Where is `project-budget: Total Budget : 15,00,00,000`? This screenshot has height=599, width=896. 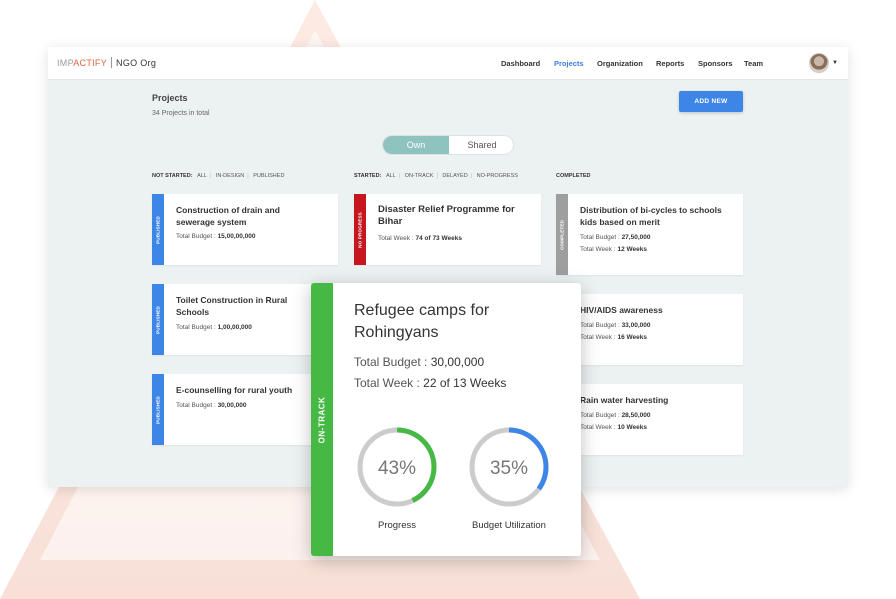 project-budget: Total Budget : 15,00,00,000 is located at coordinates (216, 236).